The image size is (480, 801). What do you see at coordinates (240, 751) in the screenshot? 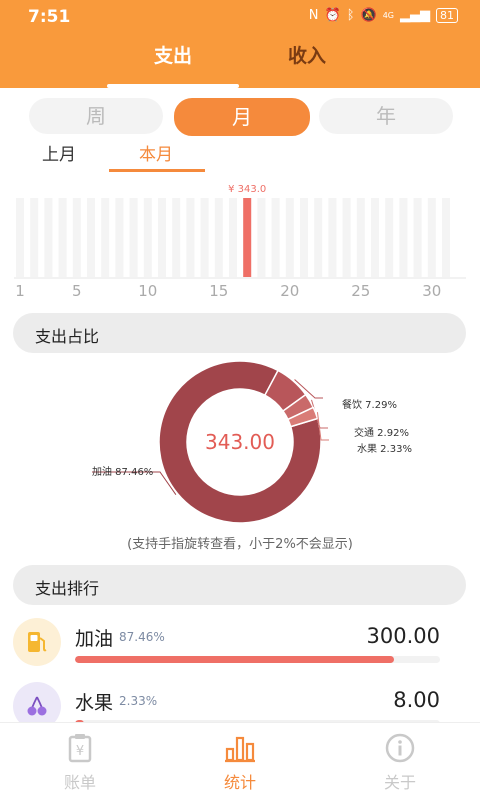
I see `chart-icon` at bounding box center [240, 751].